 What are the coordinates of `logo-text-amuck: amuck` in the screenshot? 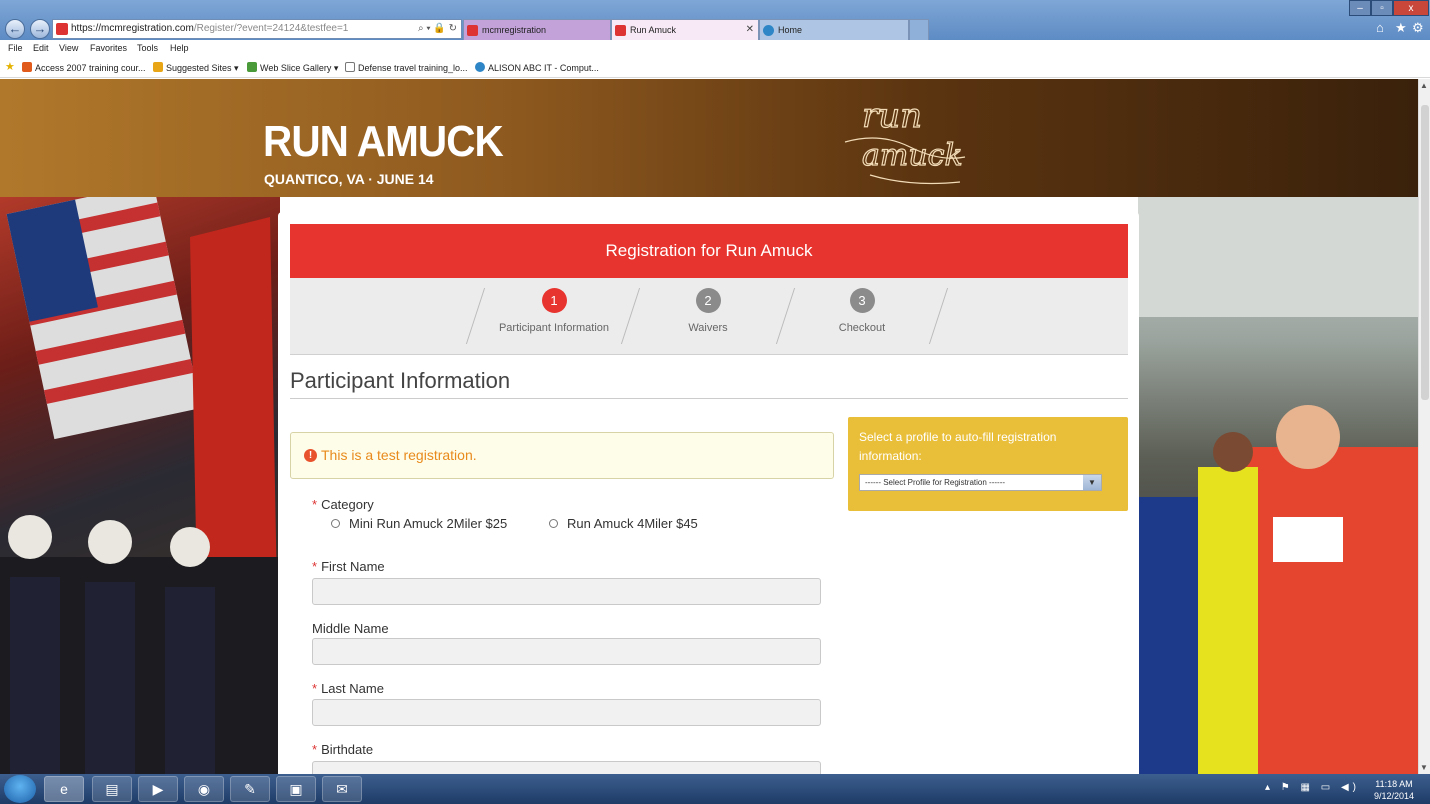 It's located at (912, 155).